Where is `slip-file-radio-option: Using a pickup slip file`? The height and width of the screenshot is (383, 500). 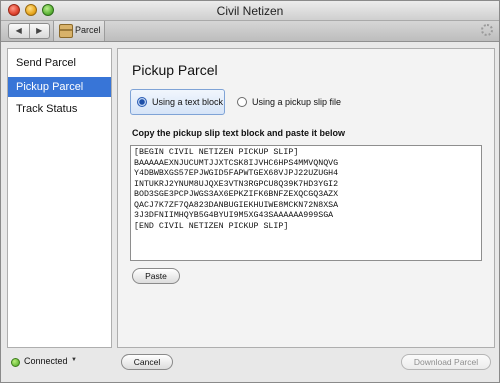 slip-file-radio-option: Using a pickup slip file is located at coordinates (305, 102).